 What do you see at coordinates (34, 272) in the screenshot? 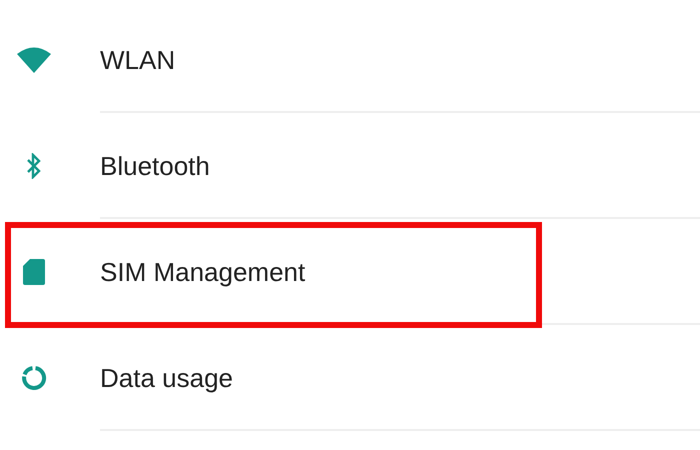
I see `sim-card-icon` at bounding box center [34, 272].